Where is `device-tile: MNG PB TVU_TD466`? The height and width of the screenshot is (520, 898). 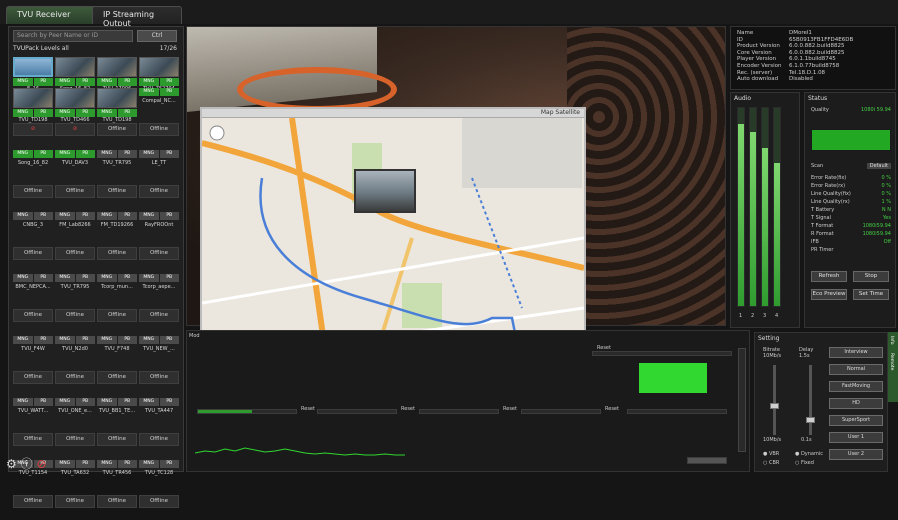 device-tile: MNG PB TVU_TD466 is located at coordinates (75, 105).